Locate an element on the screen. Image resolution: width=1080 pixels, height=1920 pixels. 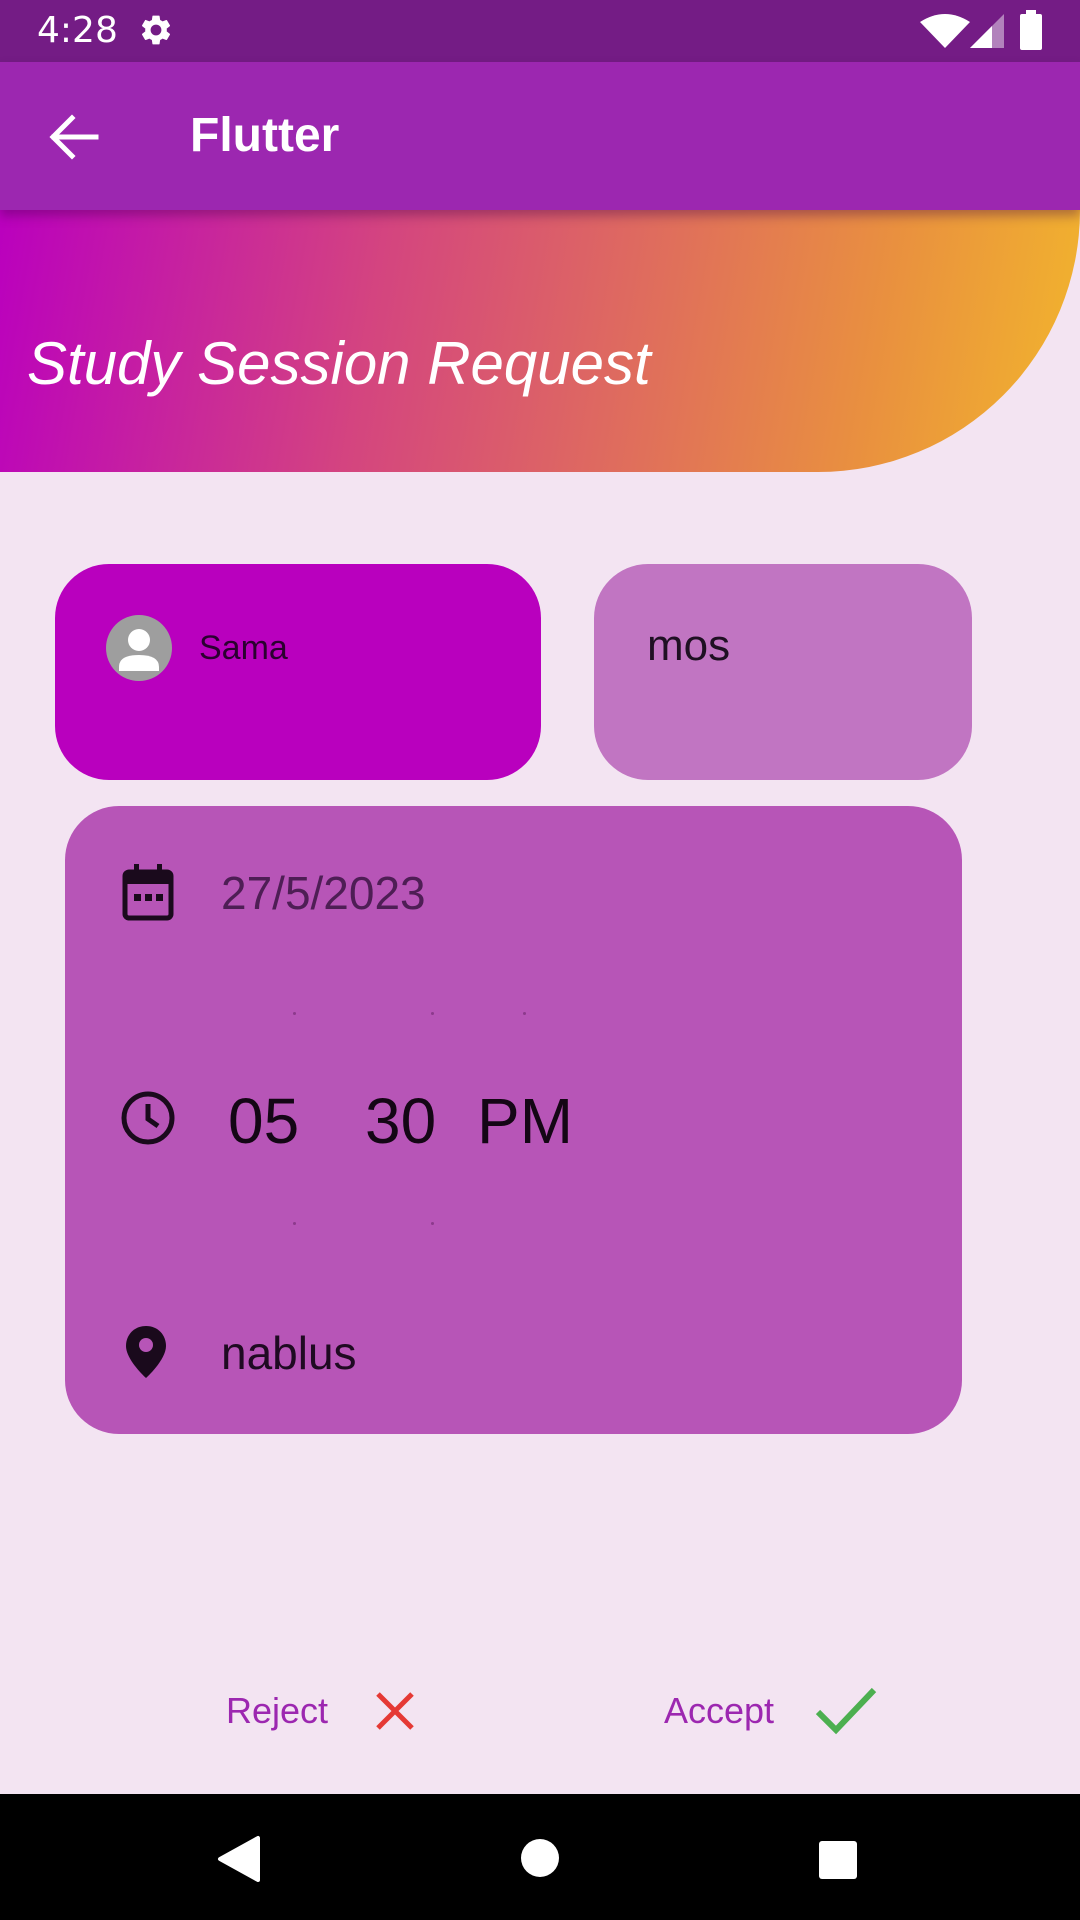
nav-recents-icon is located at coordinates (838, 1860).